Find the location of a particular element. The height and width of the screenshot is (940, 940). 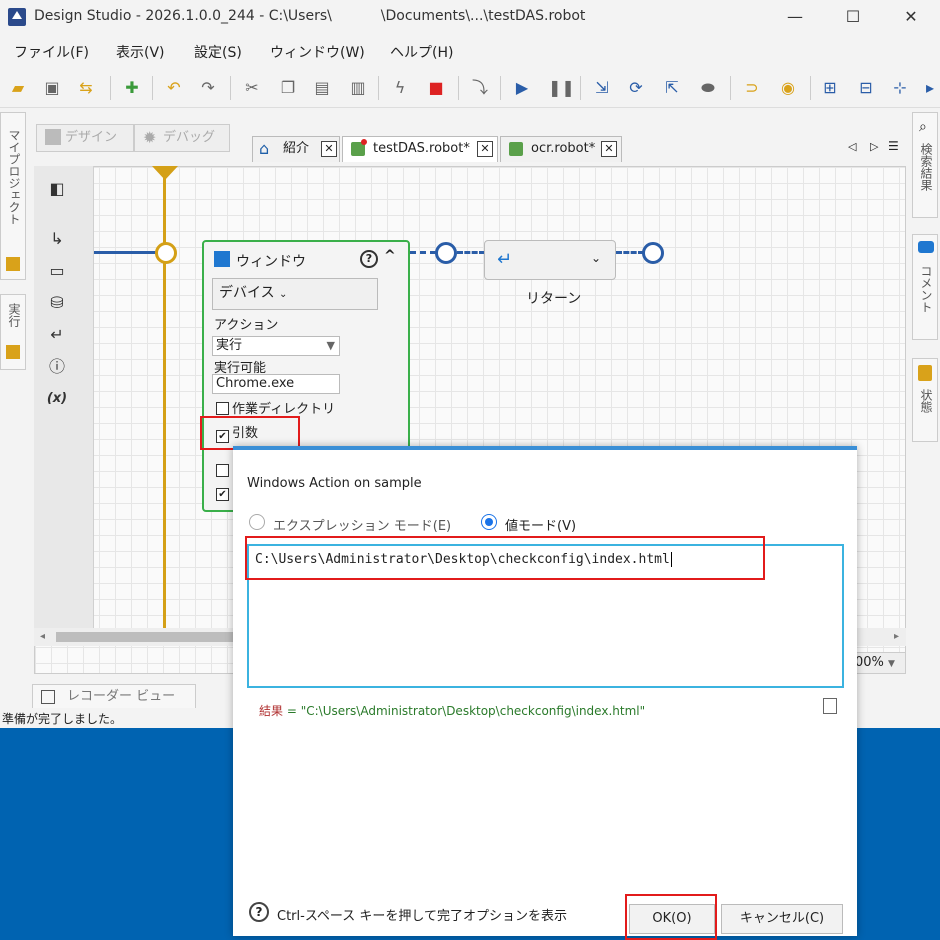

fit-icon: ⊹ is located at coordinates (900, 88).